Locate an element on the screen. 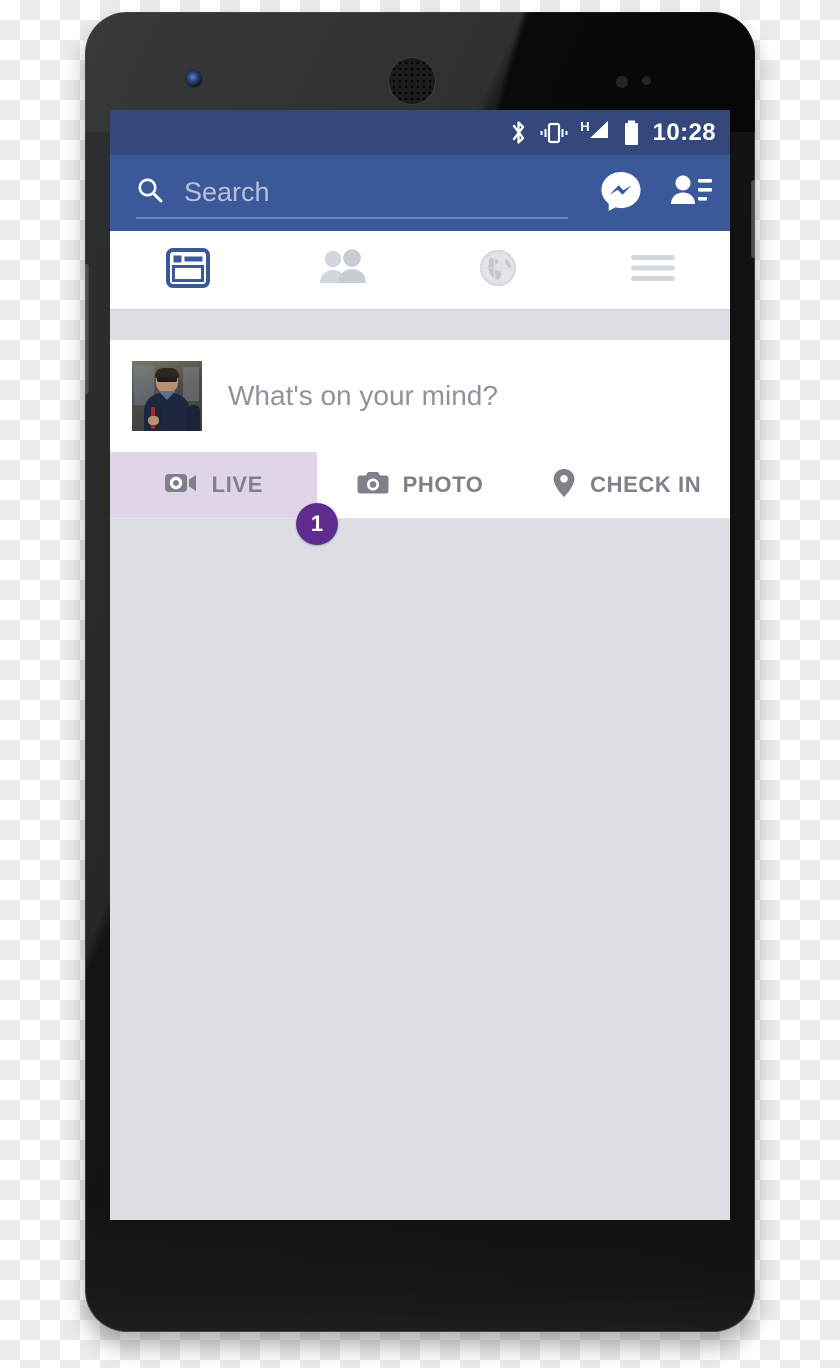 The height and width of the screenshot is (1368, 840). messenger-button is located at coordinates (621, 193).